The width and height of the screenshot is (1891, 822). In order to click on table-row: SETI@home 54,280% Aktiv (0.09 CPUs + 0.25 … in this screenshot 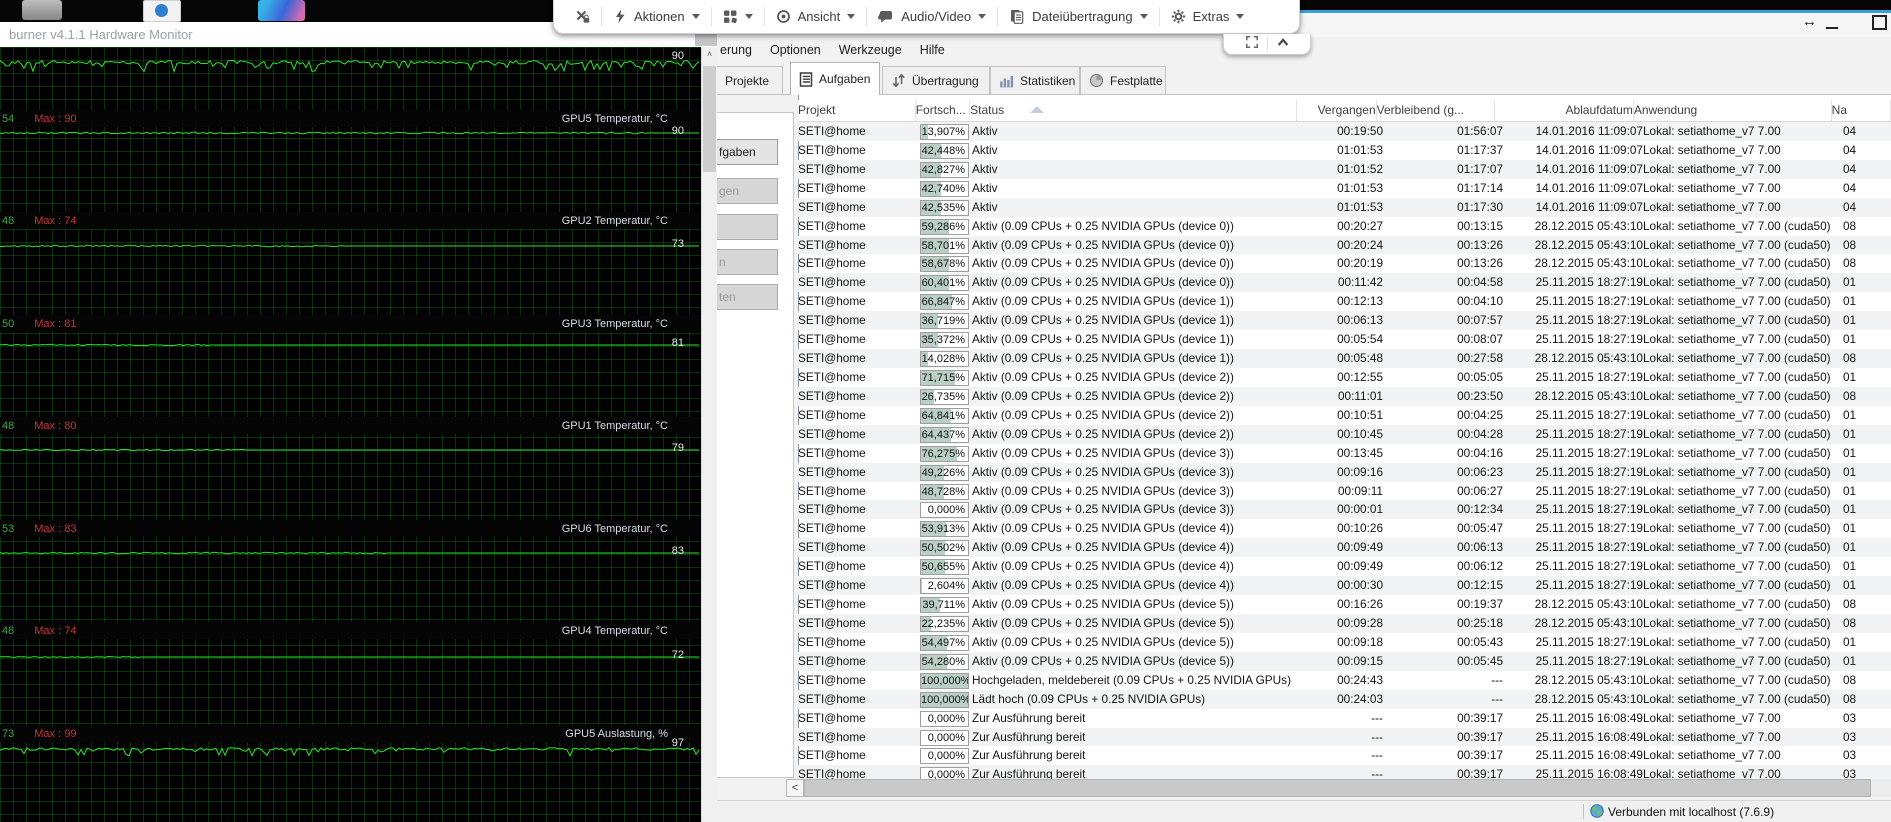, I will do `click(1344, 661)`.